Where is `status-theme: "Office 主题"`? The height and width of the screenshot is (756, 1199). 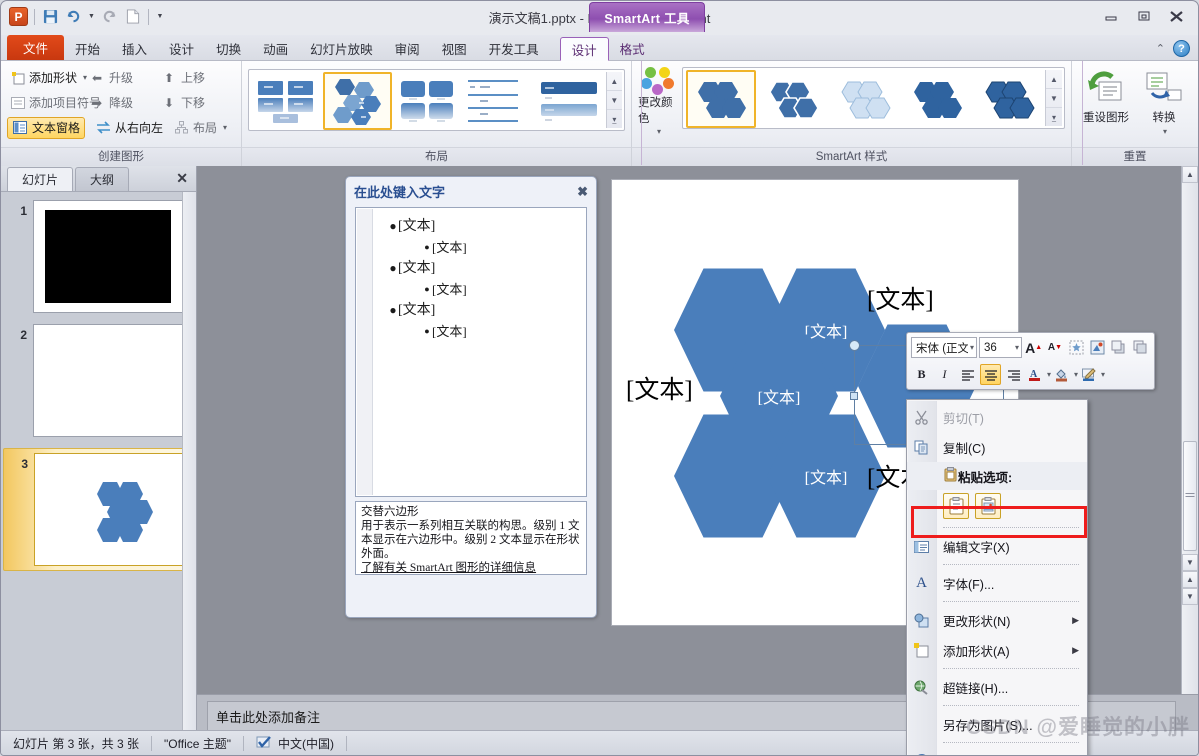
status-theme: "Office 主题" is located at coordinates (197, 743).